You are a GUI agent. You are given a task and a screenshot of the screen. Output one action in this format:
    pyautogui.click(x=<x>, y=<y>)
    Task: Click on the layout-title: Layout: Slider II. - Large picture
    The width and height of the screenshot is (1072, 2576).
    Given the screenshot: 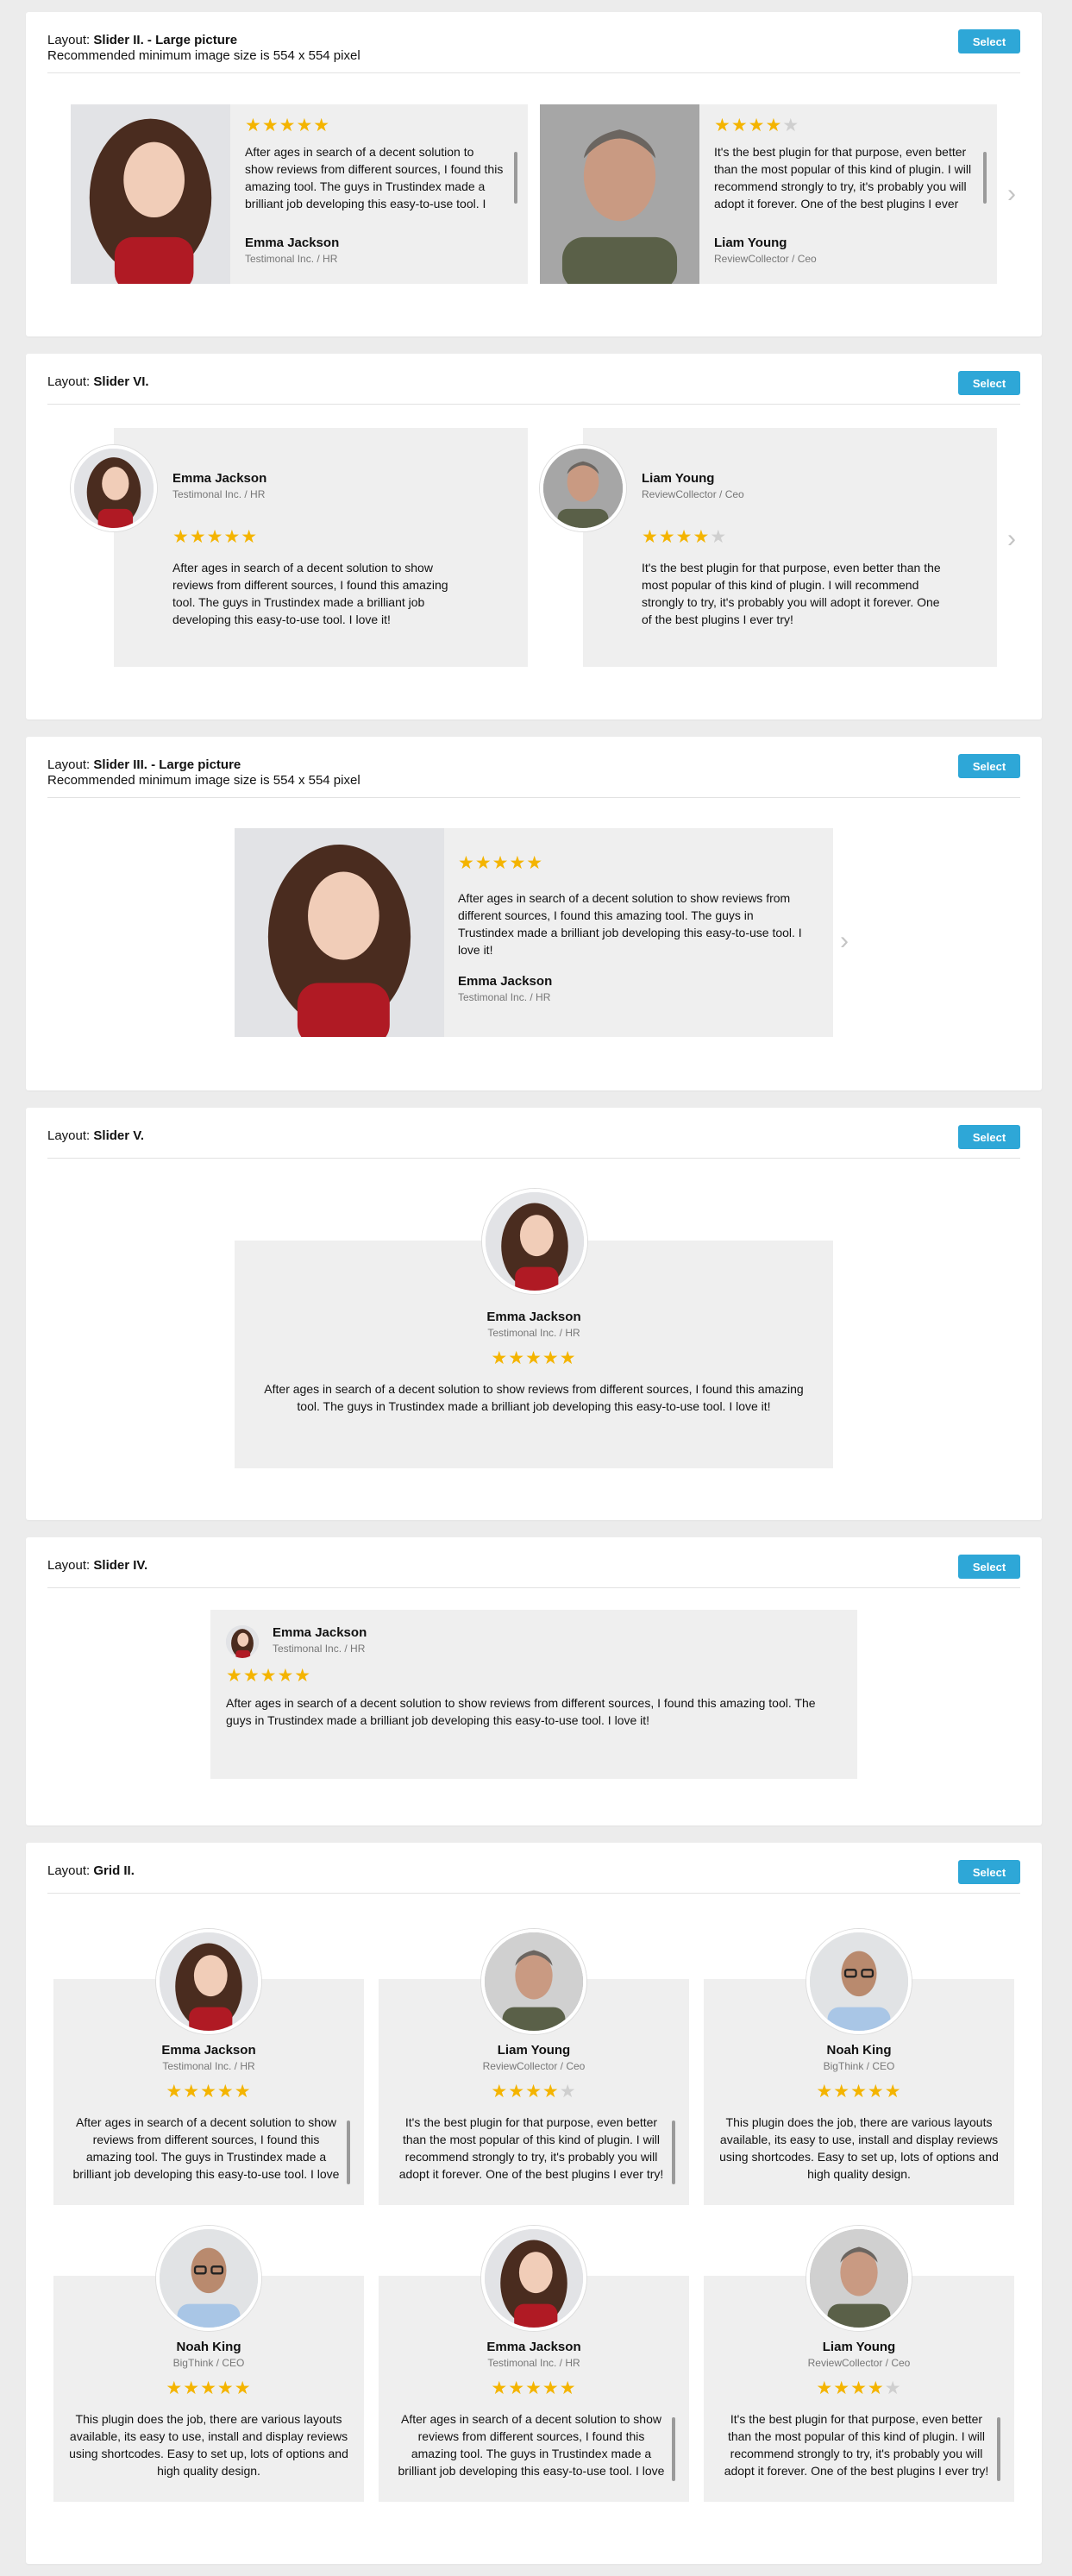 What is the action you would take?
    pyautogui.click(x=142, y=40)
    